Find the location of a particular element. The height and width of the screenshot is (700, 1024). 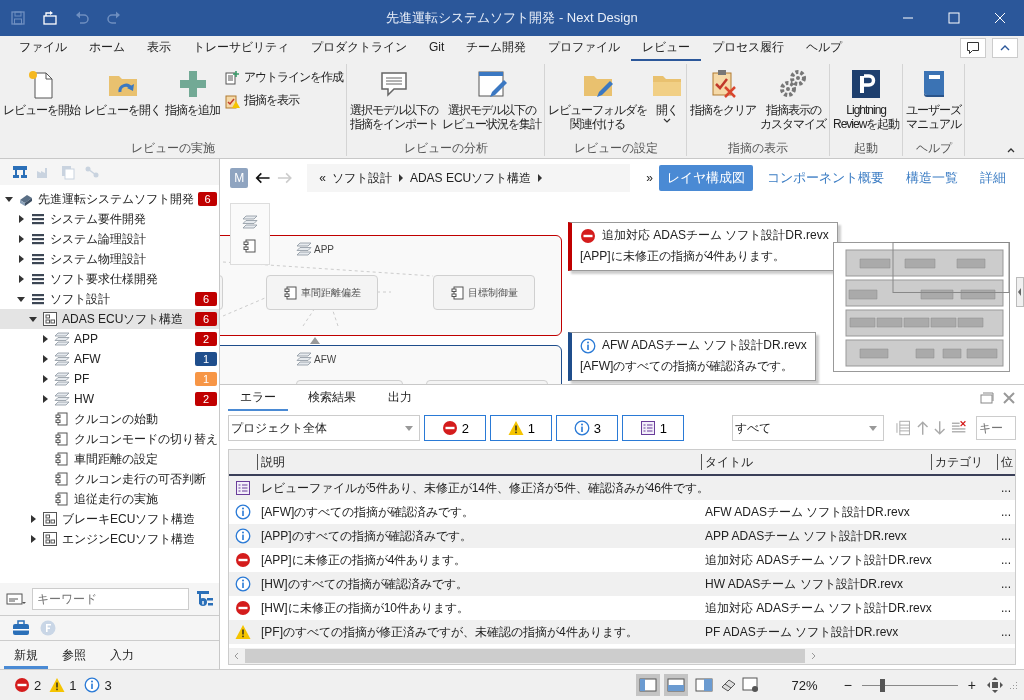

tree-item: PF 1 is located at coordinates (109, 379).